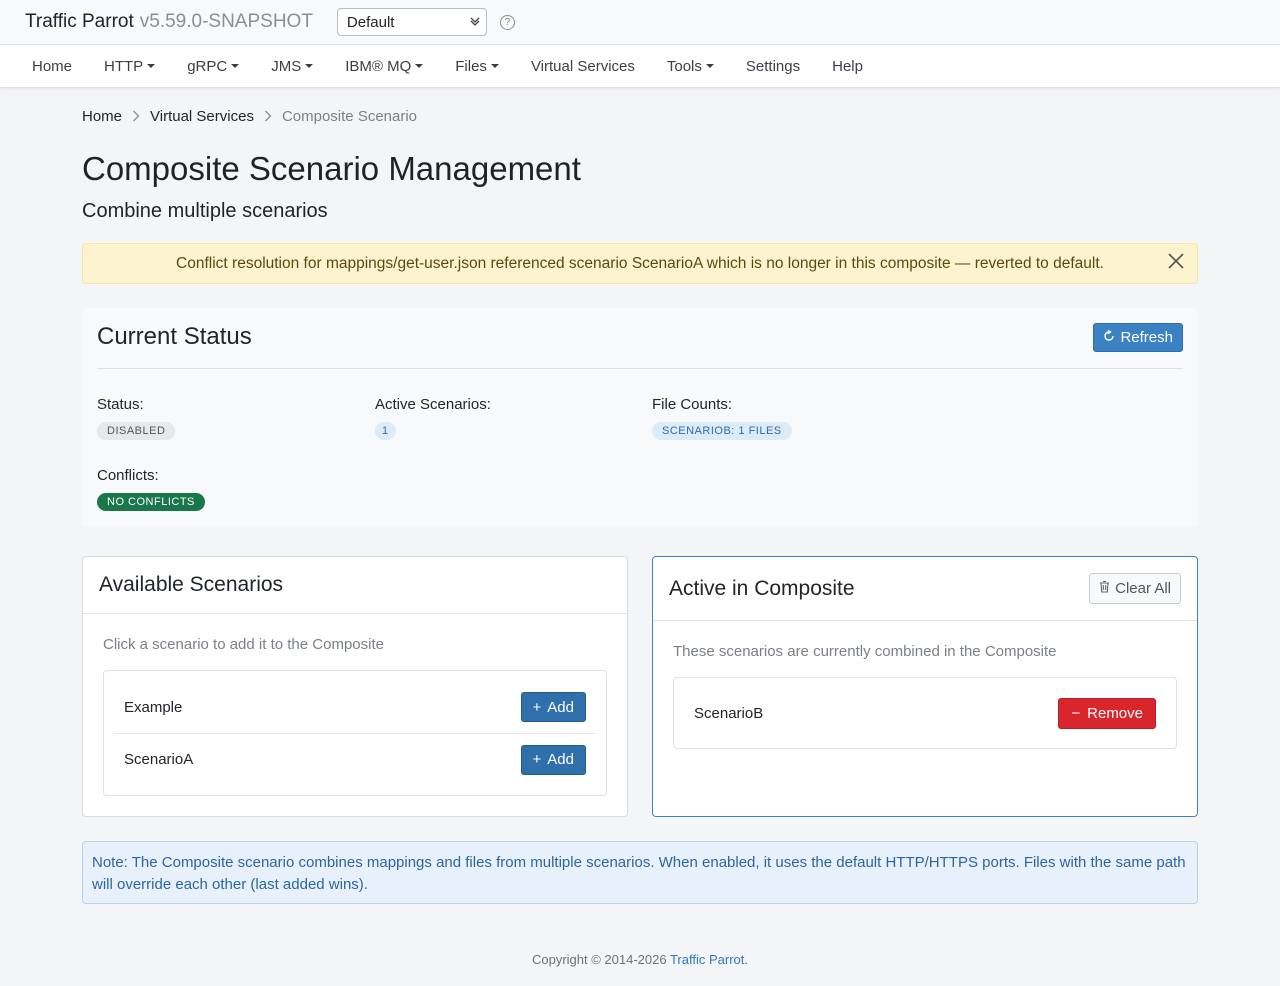 This screenshot has width=1280, height=986. I want to click on nav-grpc-label: gRPC, so click(207, 66).